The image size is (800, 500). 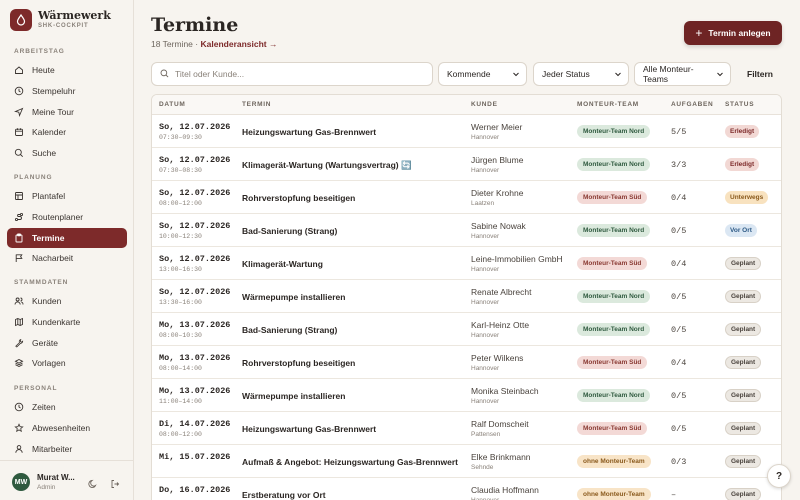 I want to click on flame-icon, so click(x=21, y=20).